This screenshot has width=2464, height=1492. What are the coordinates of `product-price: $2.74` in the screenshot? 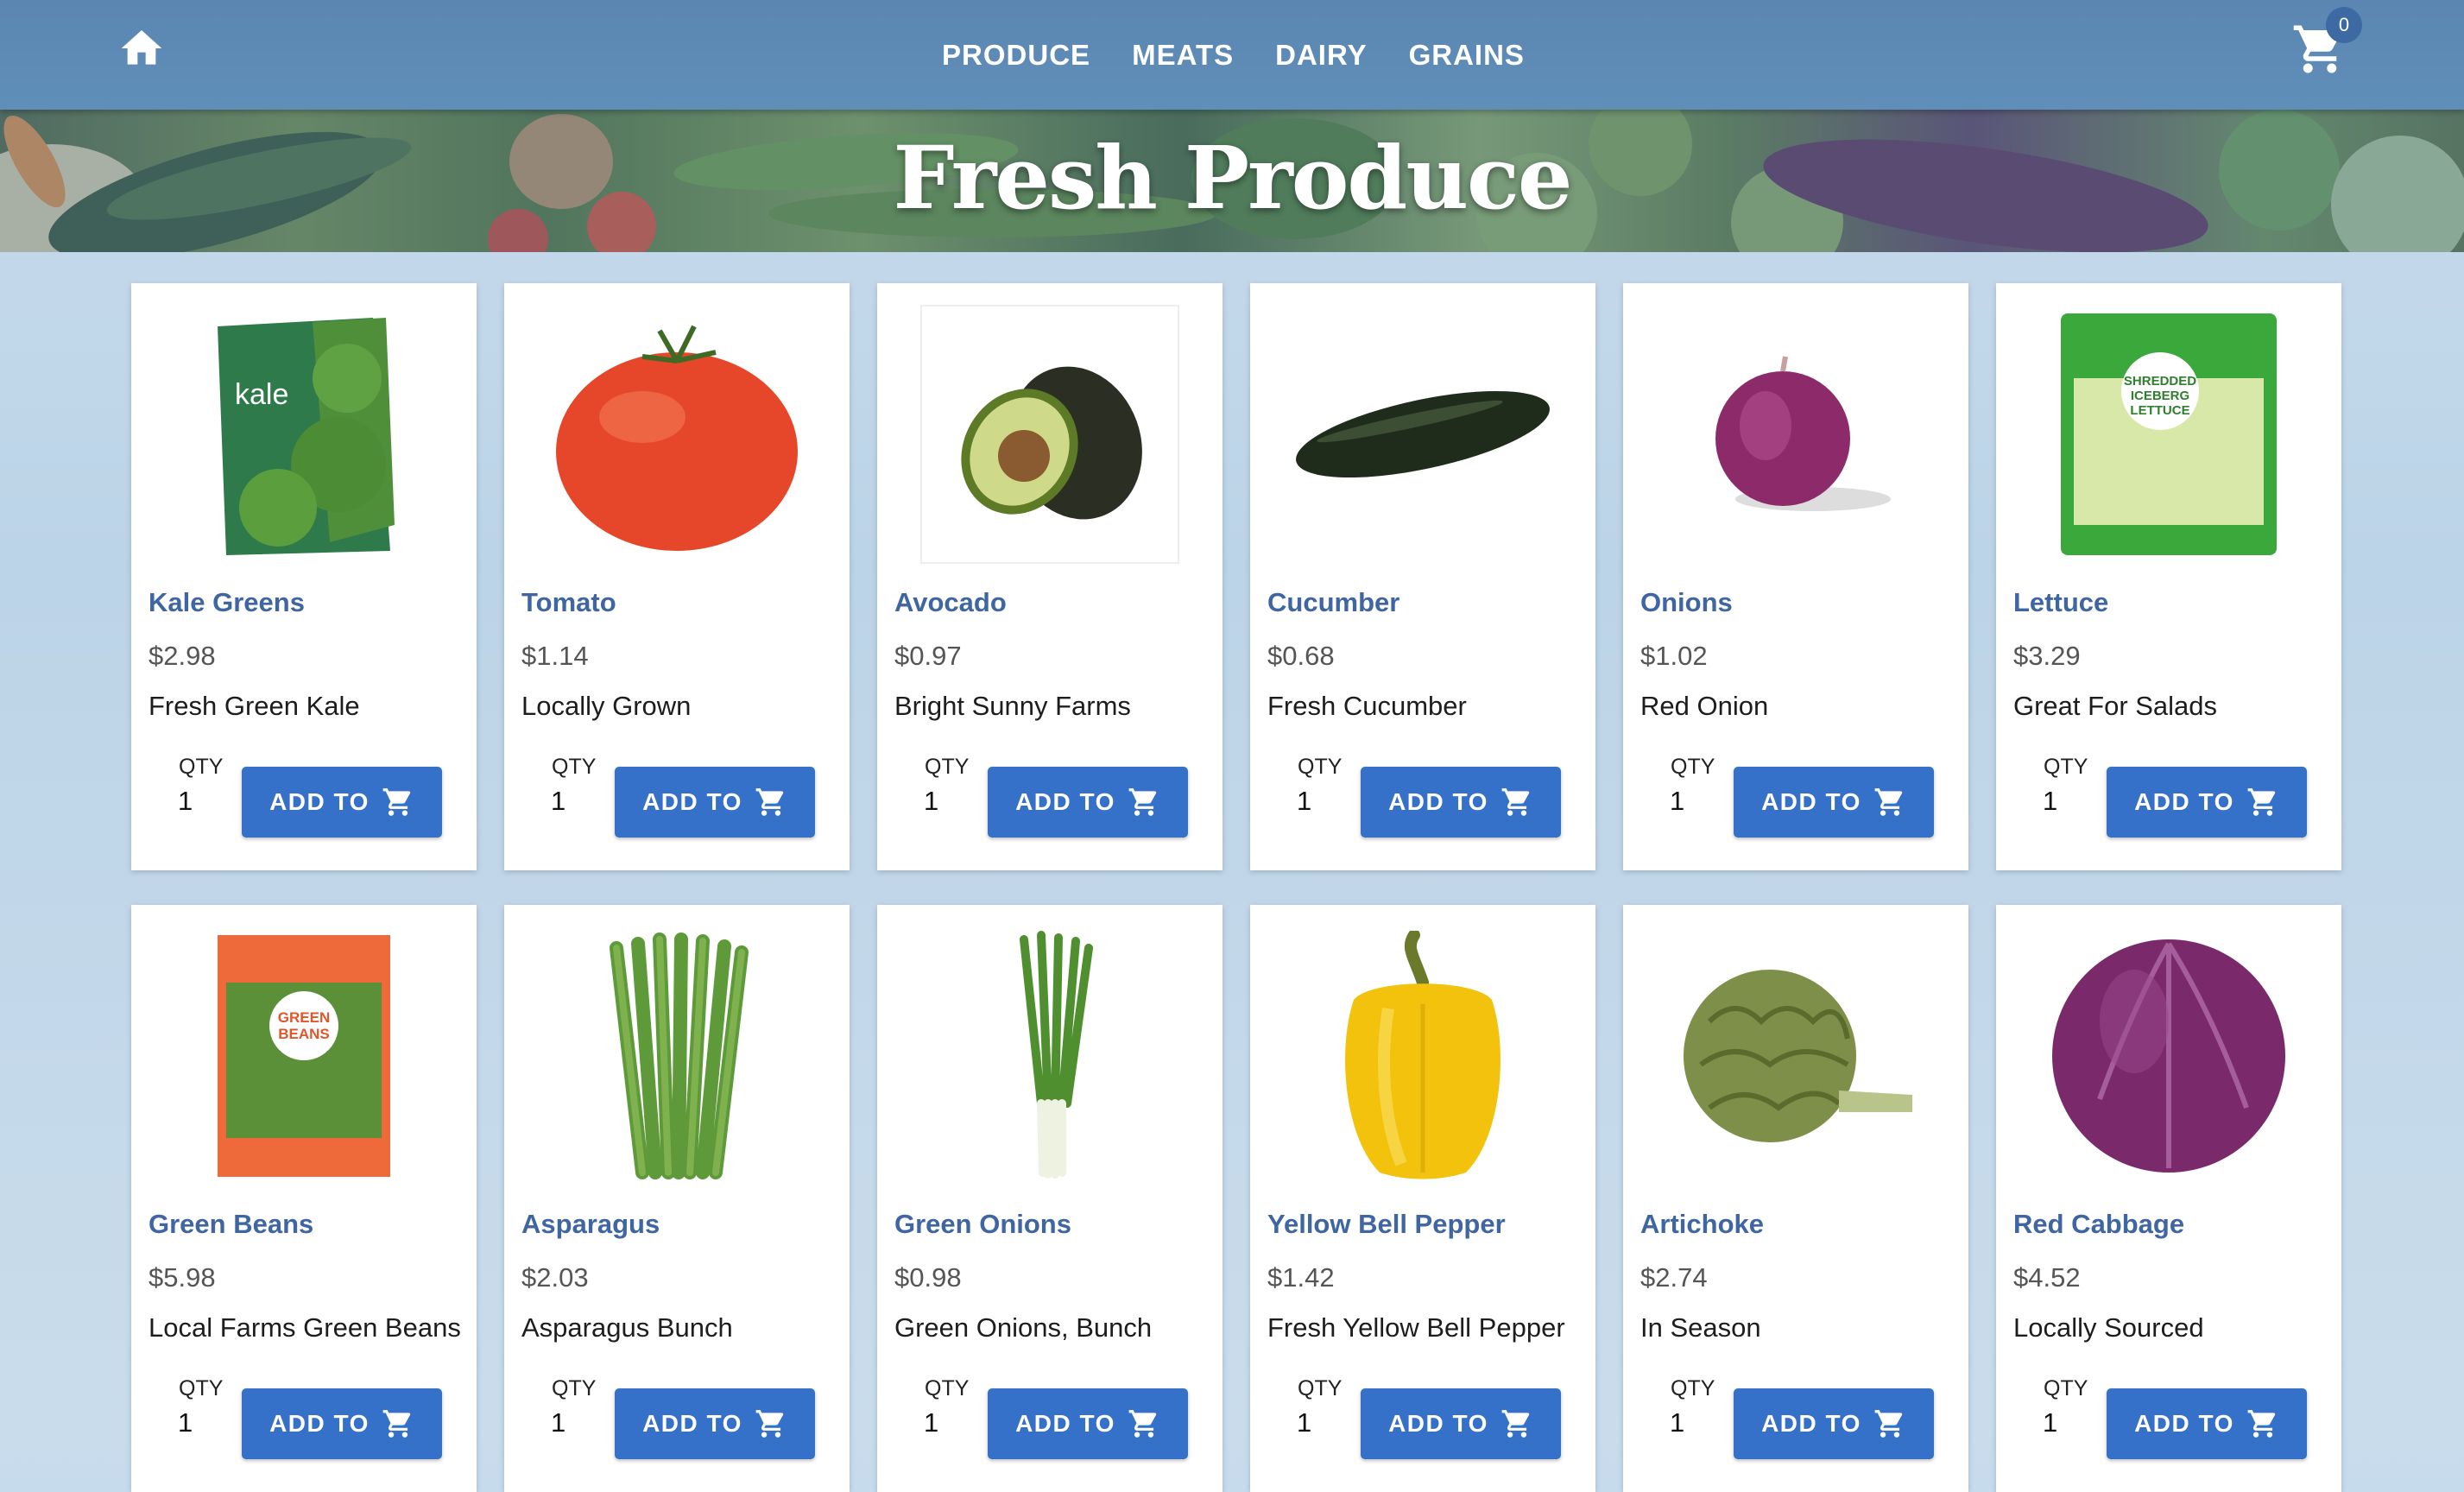 It's located at (1674, 1278).